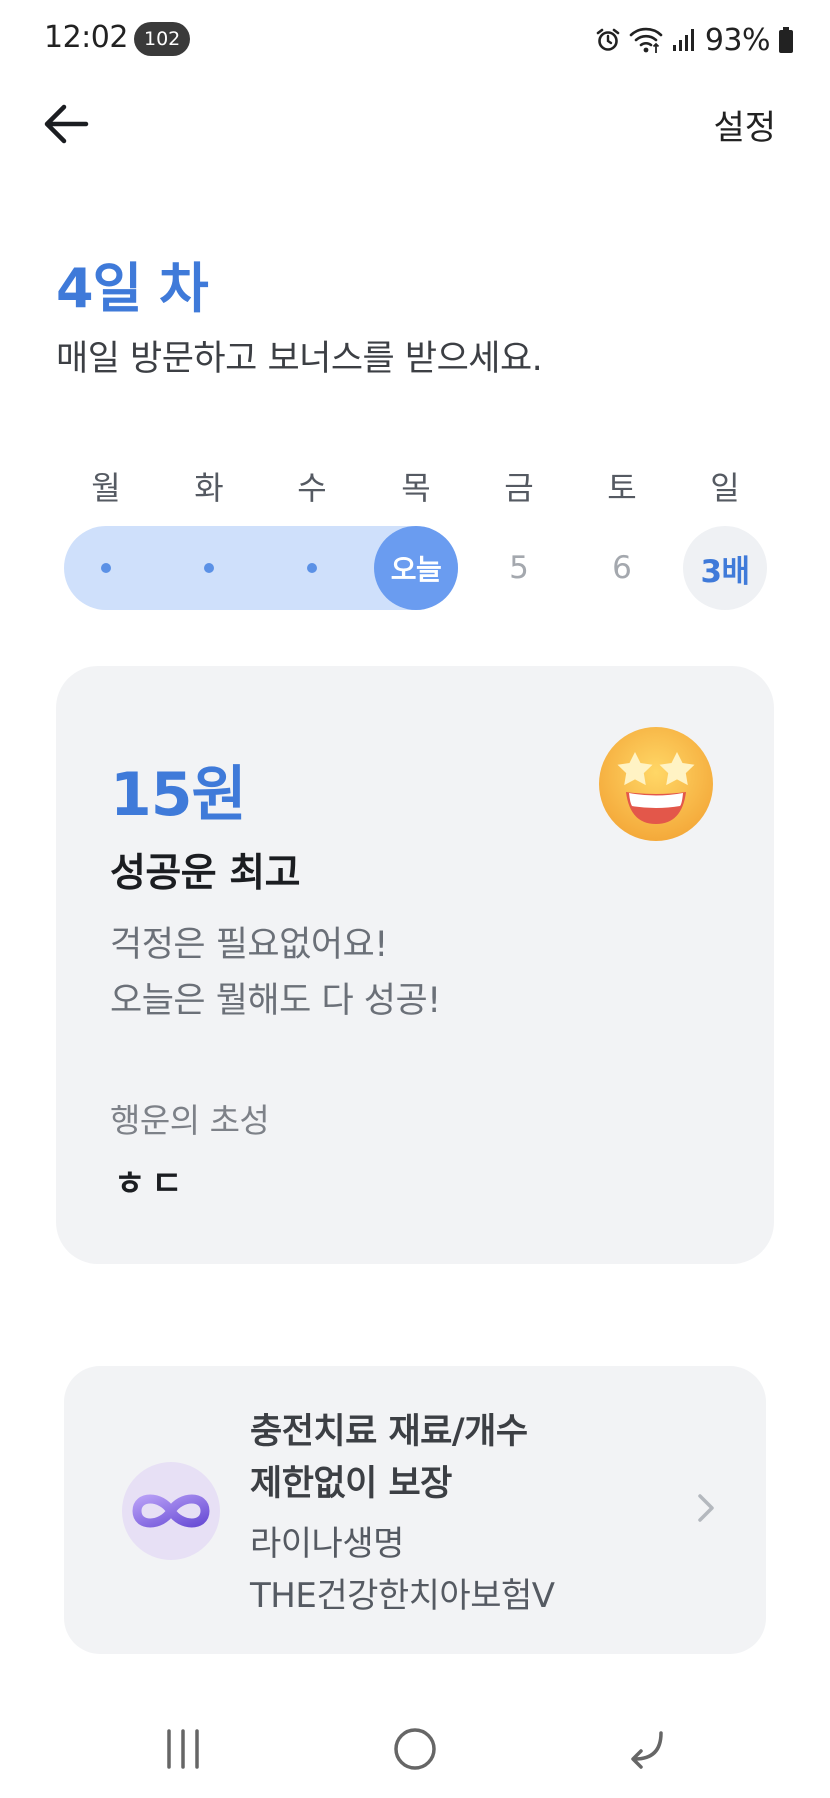 The height and width of the screenshot is (1798, 830). Describe the element at coordinates (205, 873) in the screenshot. I see `fortune-title: 성공운 최고` at that location.